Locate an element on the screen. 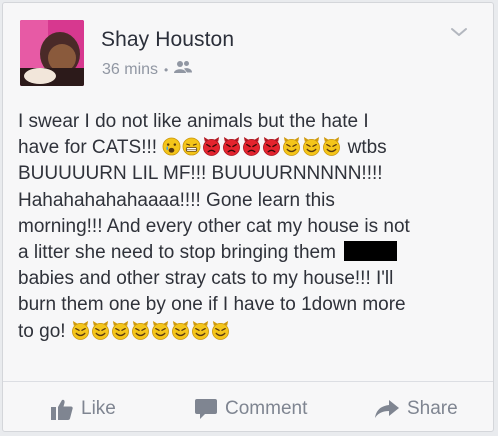 Image resolution: width=498 pixels, height=436 pixels. like-button: Like is located at coordinates (83, 409).